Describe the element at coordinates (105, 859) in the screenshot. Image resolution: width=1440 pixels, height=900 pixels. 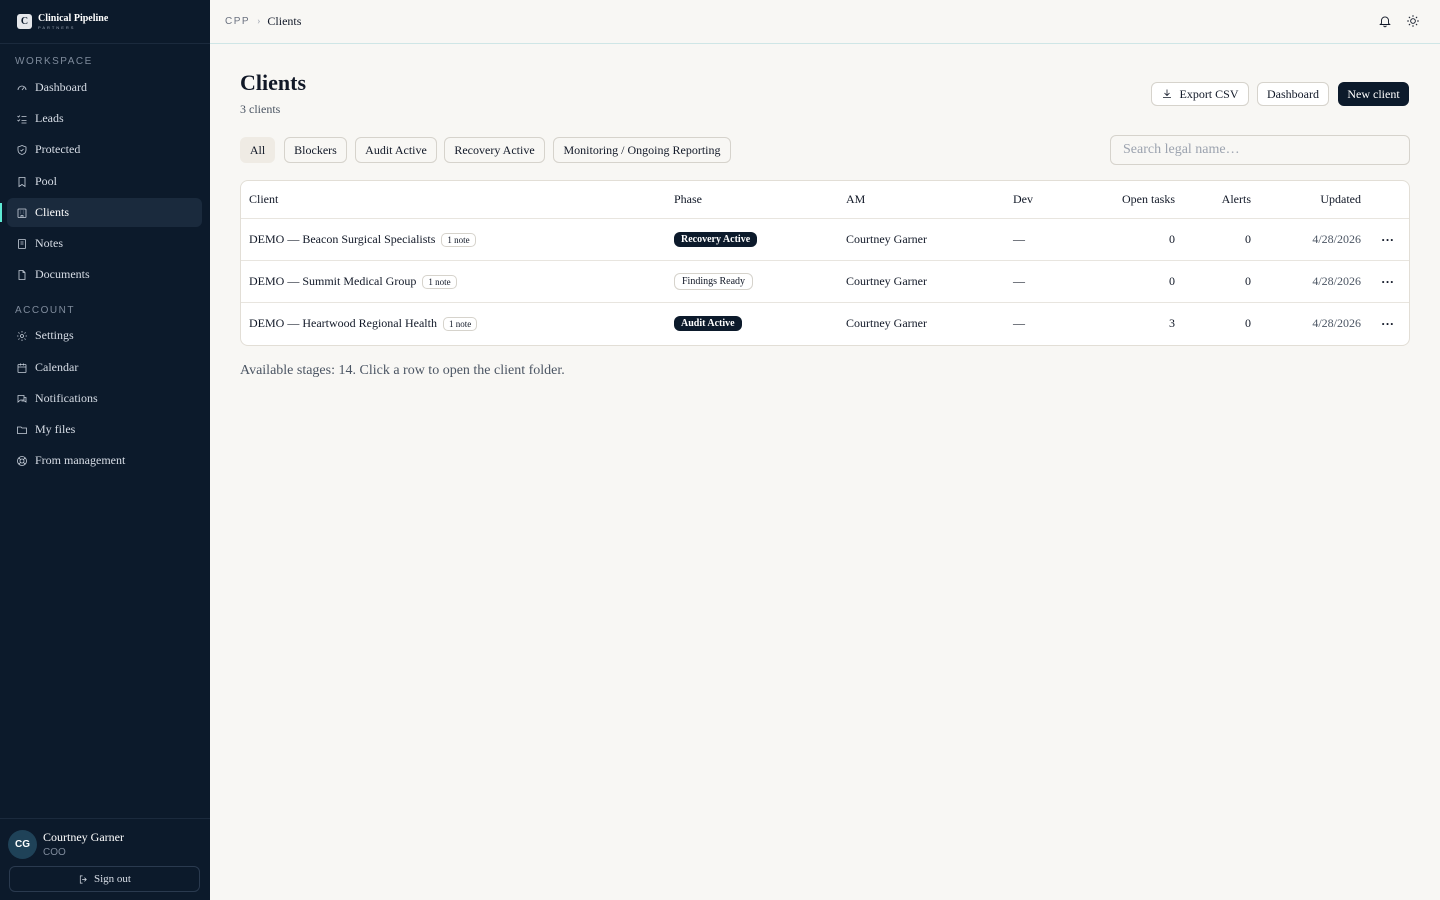
I see `user-panel: CG Courtney Garner COO Sign out` at that location.